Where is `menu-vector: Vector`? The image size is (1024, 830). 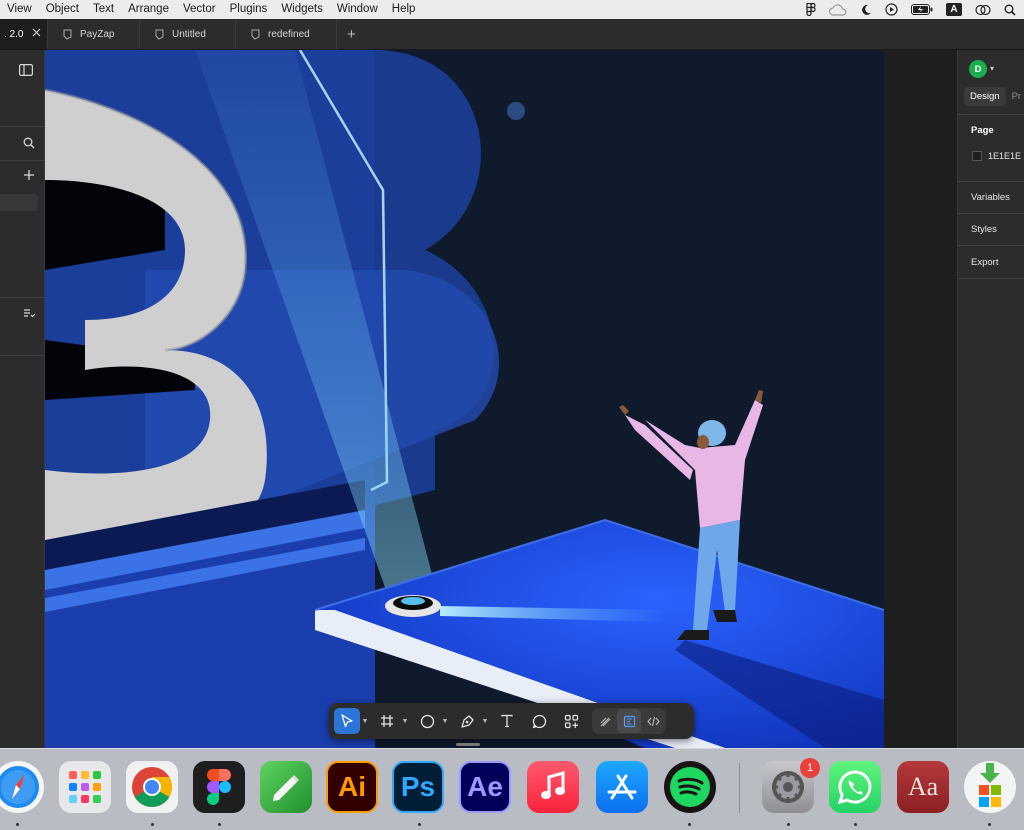 menu-vector: Vector is located at coordinates (199, 9).